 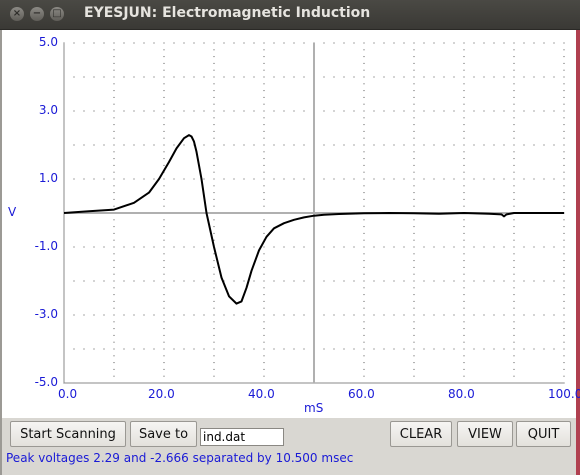 What do you see at coordinates (68, 434) in the screenshot?
I see `start-scanning-button: Start Scanning` at bounding box center [68, 434].